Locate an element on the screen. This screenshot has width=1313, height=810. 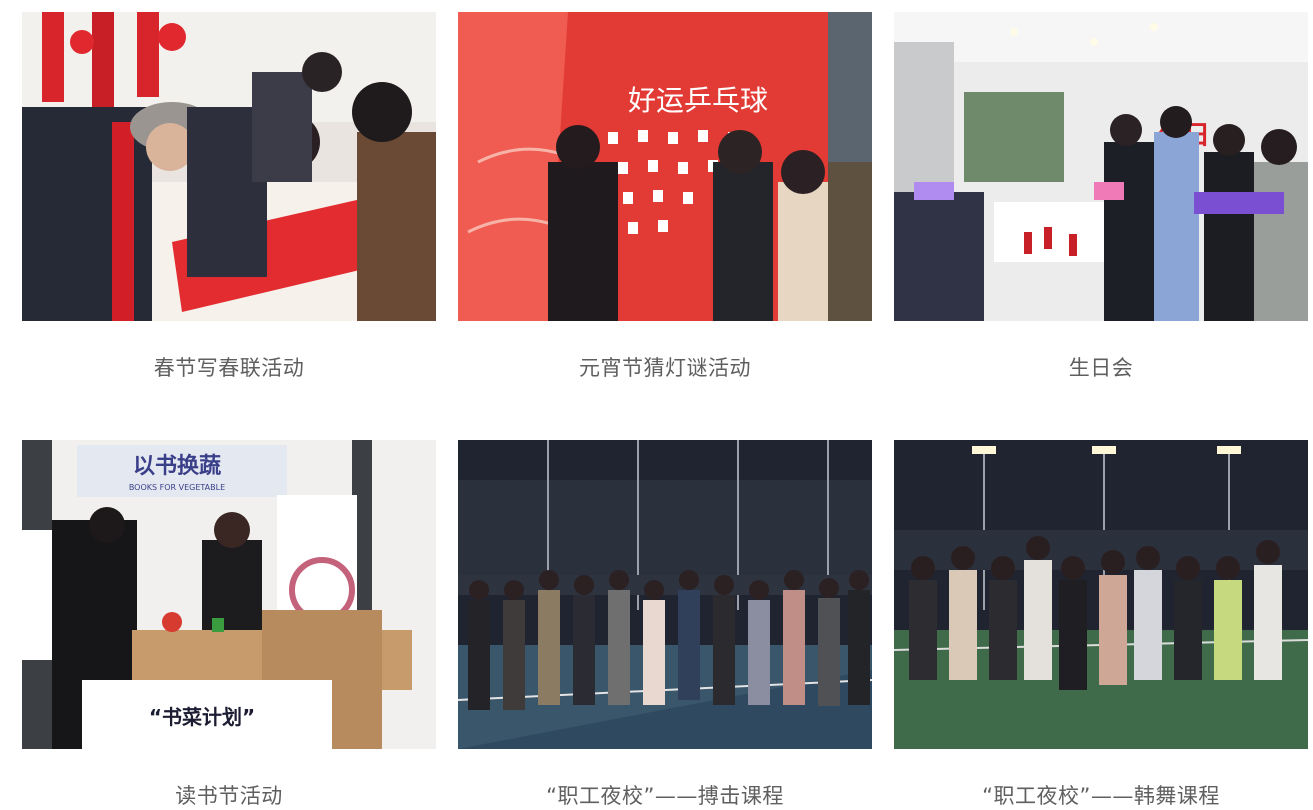
reading-banner-subtitle: BOOKS FOR VEGETABLE is located at coordinates (177, 487).